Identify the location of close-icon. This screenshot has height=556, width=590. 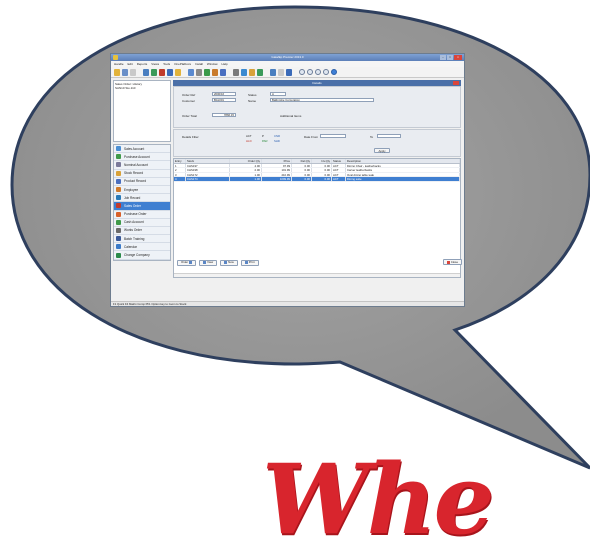
(448, 262).